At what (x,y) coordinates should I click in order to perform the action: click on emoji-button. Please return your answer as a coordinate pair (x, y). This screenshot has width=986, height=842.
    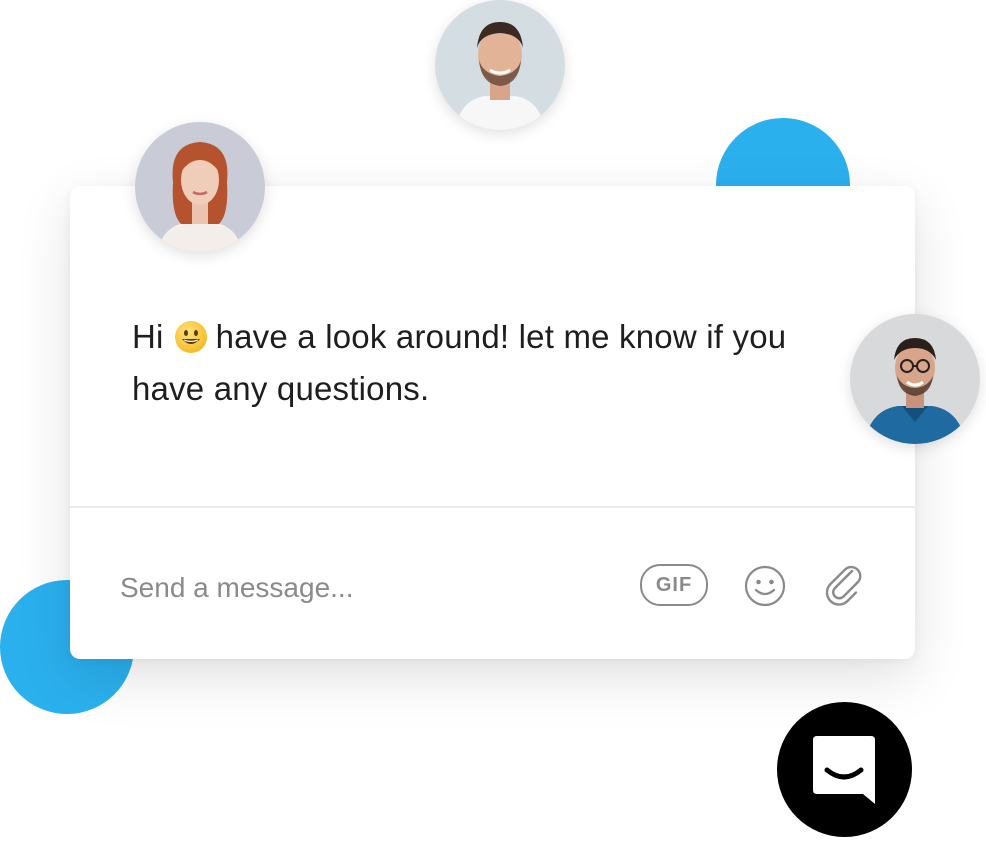
    Looking at the image, I should click on (765, 588).